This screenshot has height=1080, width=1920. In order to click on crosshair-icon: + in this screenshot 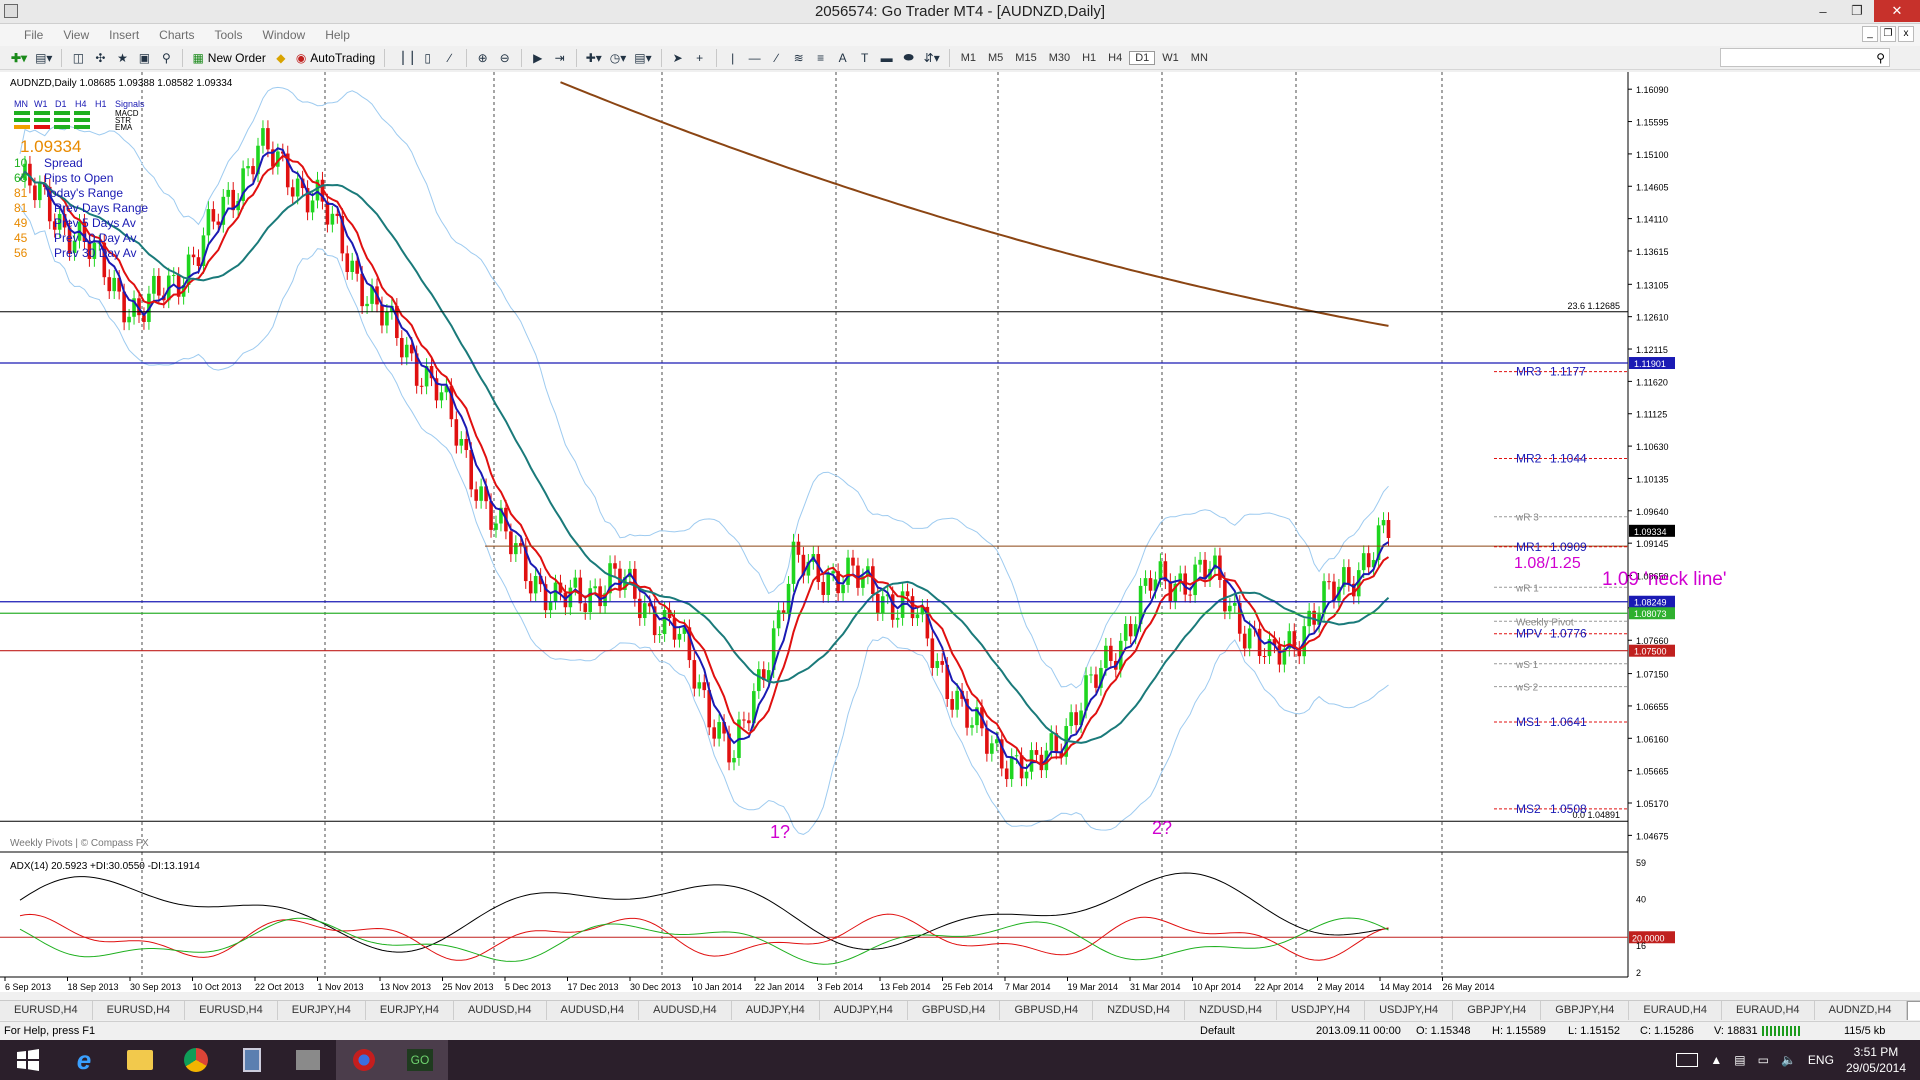, I will do `click(700, 58)`.